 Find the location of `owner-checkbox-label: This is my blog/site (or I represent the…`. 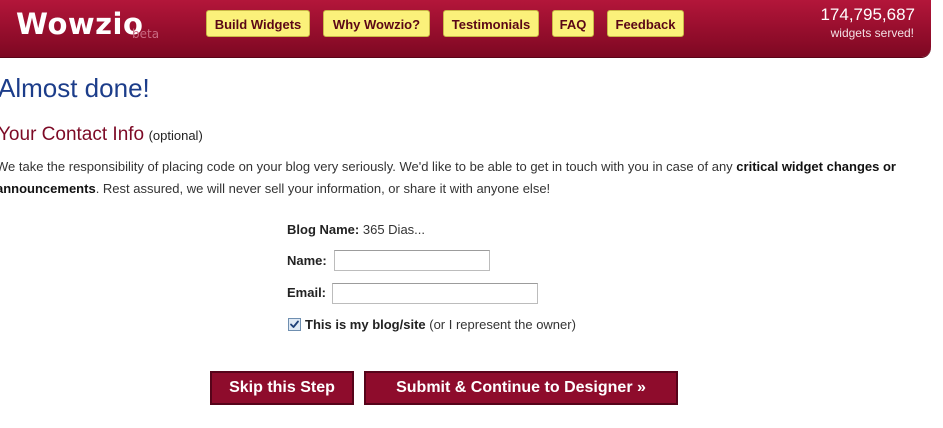

owner-checkbox-label: This is my blog/site (or I represent the… is located at coordinates (440, 325).